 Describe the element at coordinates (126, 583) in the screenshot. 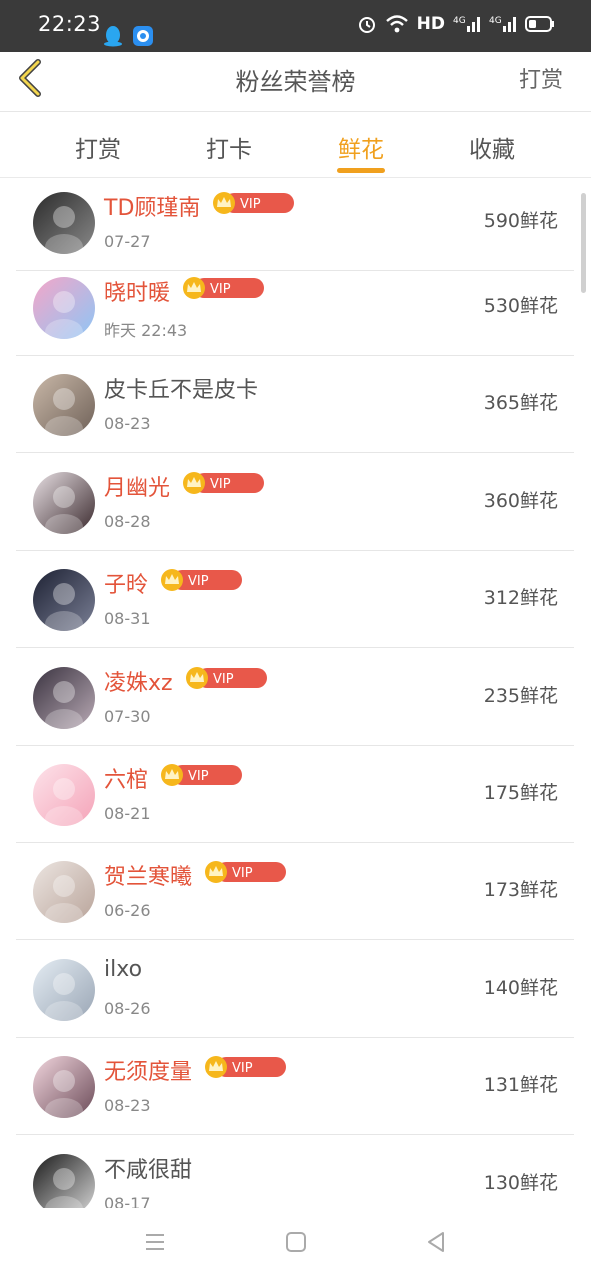

I see `fan-name: 子昤` at that location.